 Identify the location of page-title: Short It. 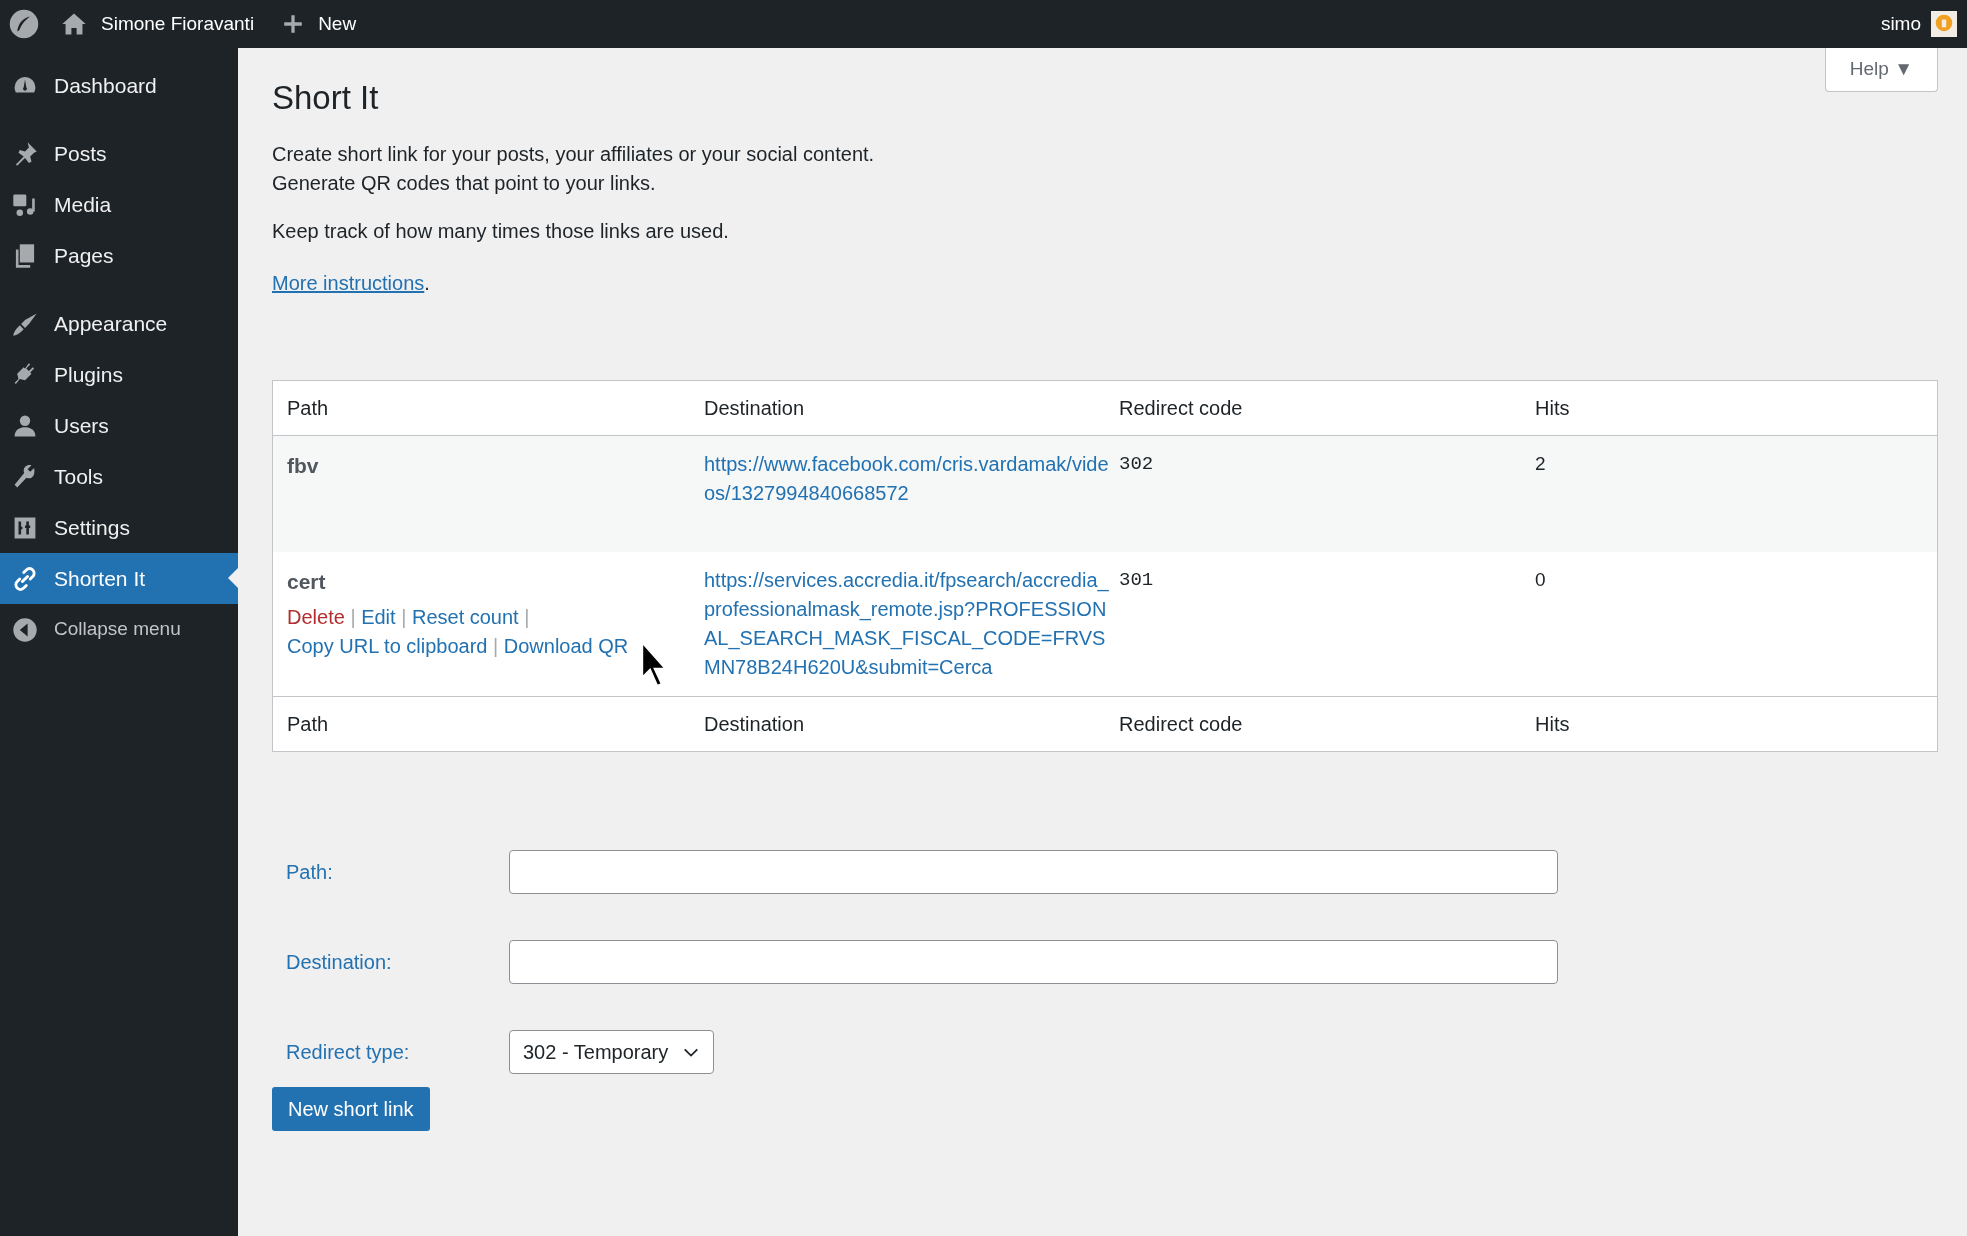
(325, 98).